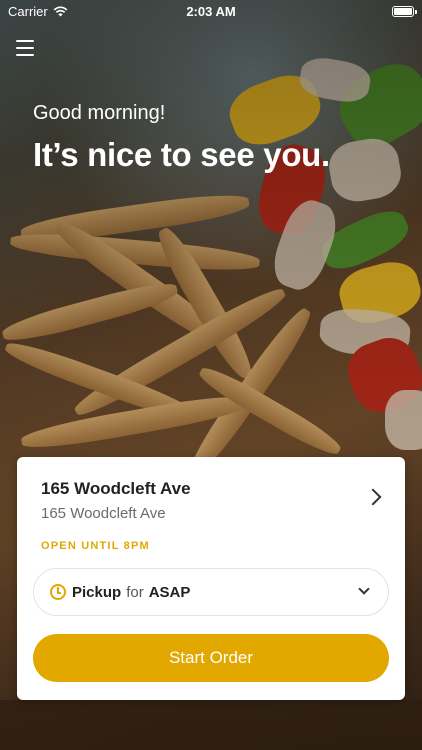  What do you see at coordinates (116, 488) in the screenshot?
I see `location-name: 165 Woodcleft Ave` at bounding box center [116, 488].